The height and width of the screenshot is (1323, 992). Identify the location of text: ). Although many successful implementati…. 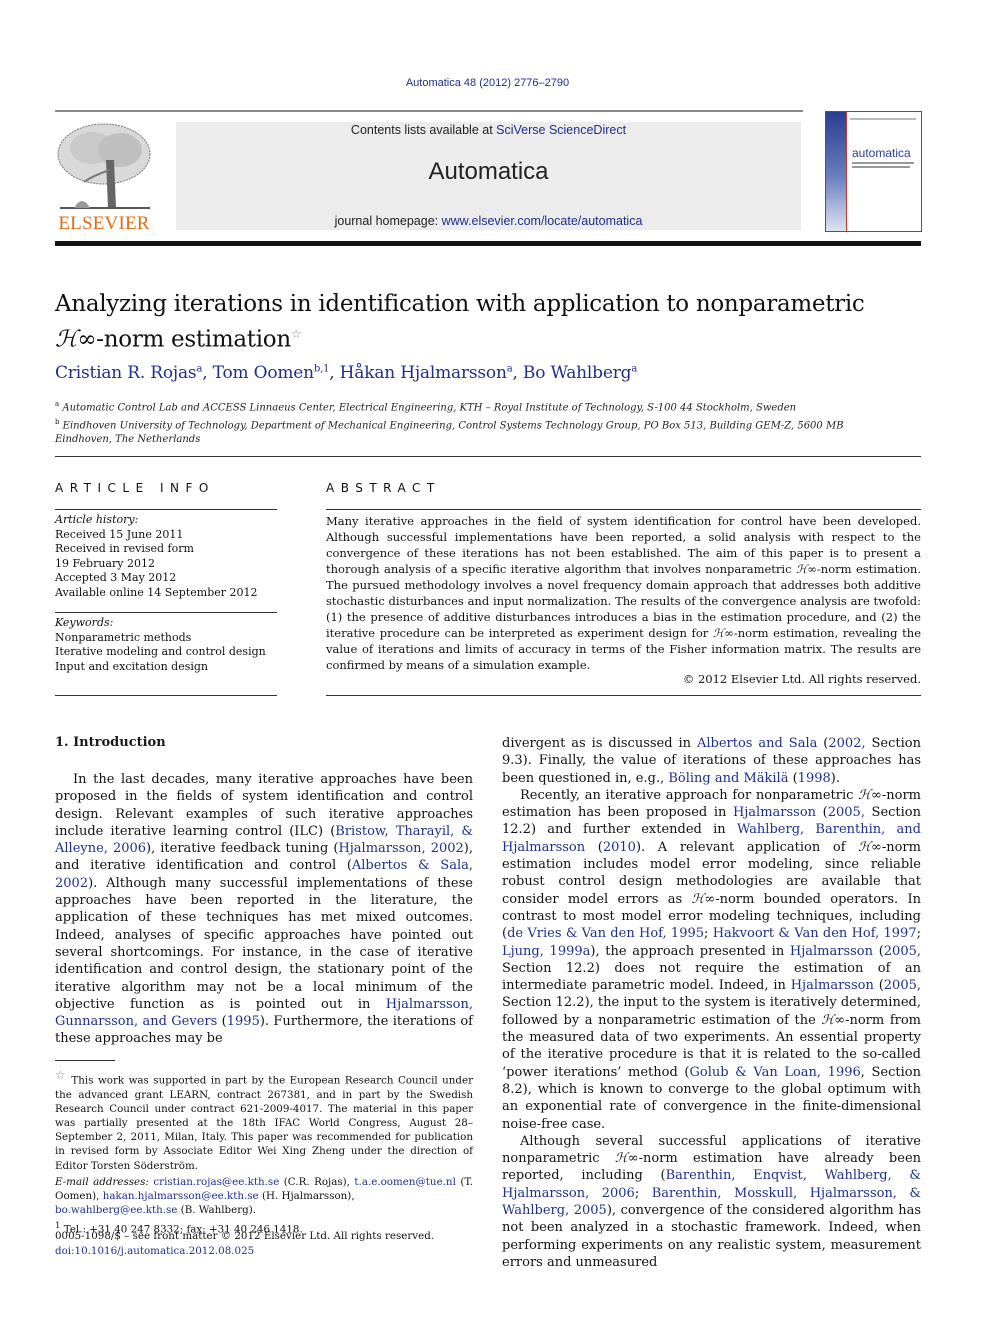
(264, 943).